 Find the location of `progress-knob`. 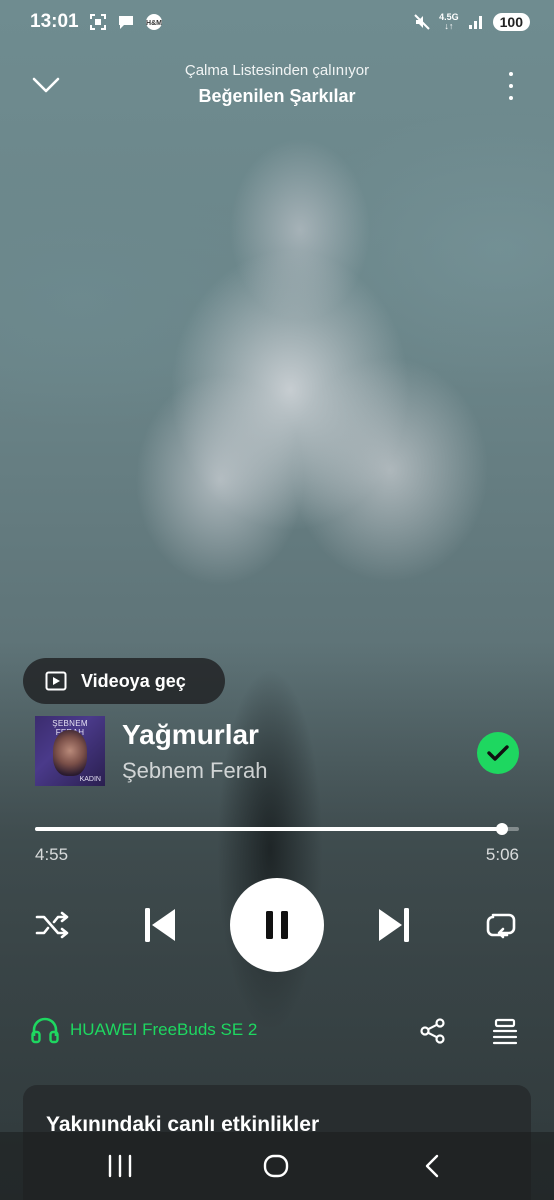

progress-knob is located at coordinates (501, 829).